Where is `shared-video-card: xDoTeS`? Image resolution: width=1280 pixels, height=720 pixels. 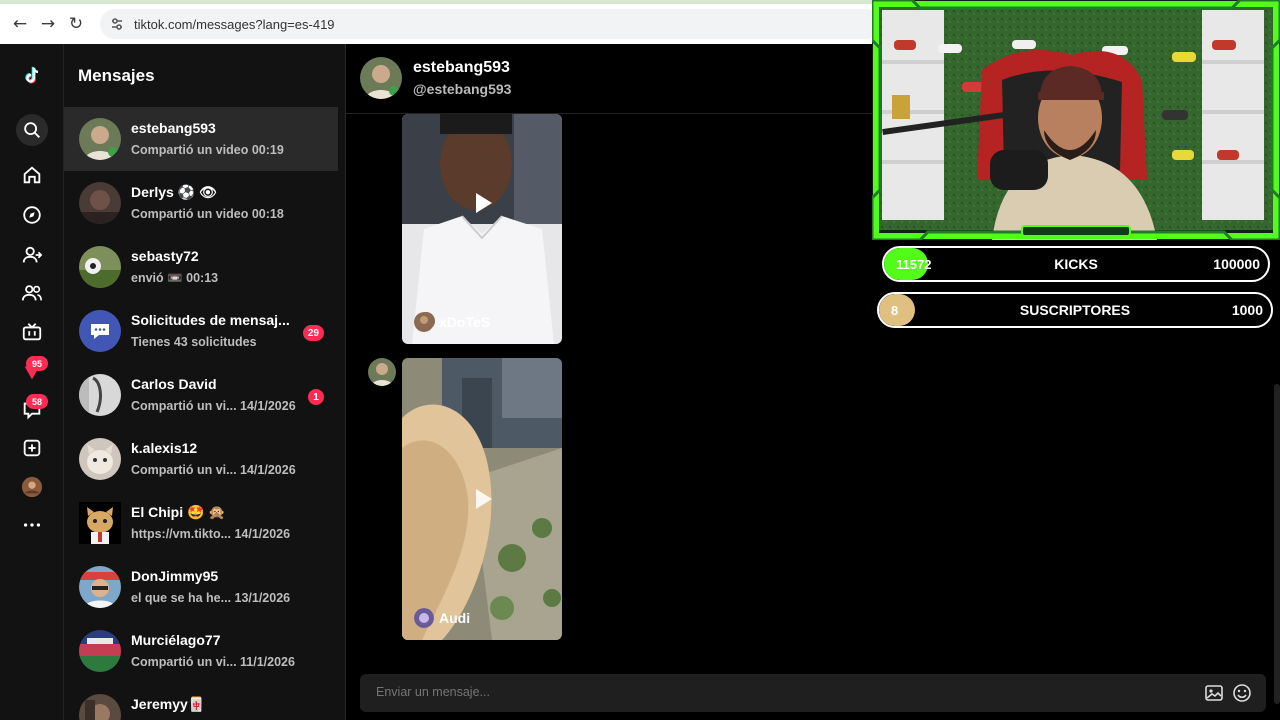 shared-video-card: xDoTeS is located at coordinates (482, 229).